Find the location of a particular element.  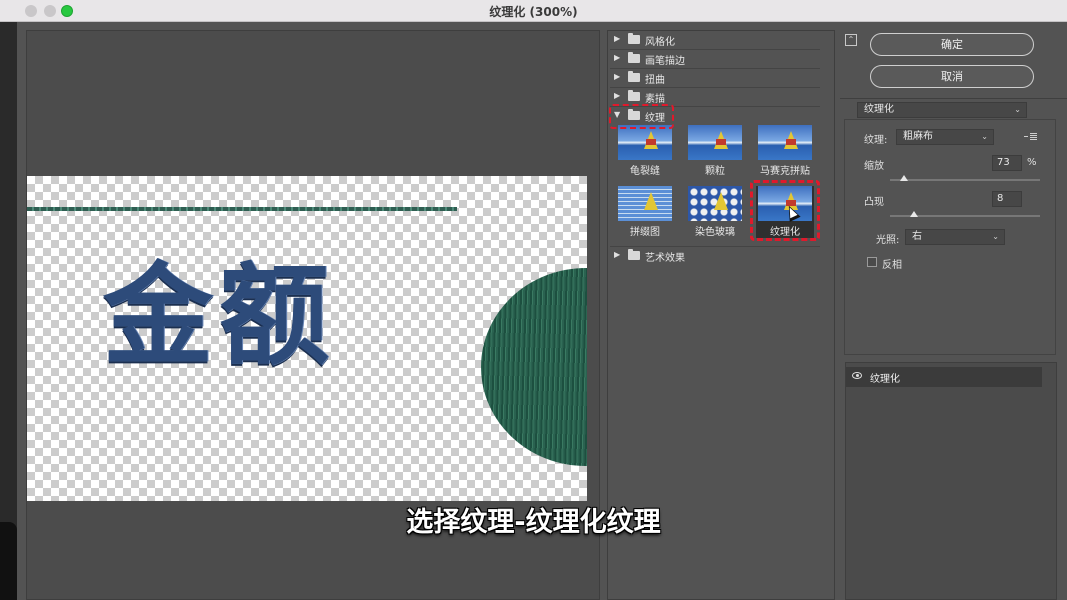

category-brush-strokes: ▶ 画笔描边 is located at coordinates (715, 58).